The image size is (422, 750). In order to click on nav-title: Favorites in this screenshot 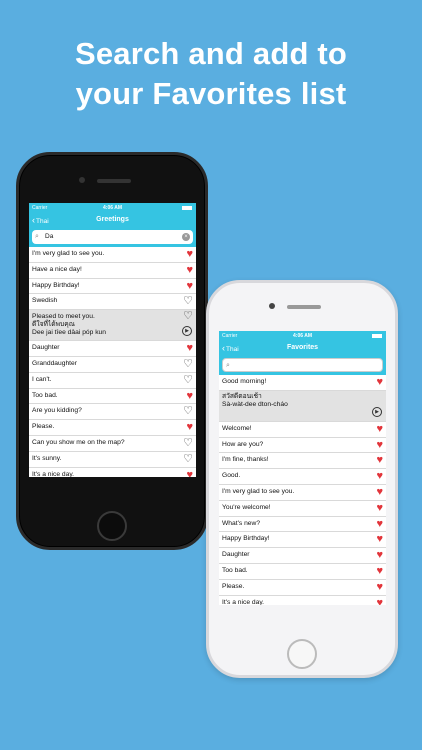, I will do `click(302, 347)`.